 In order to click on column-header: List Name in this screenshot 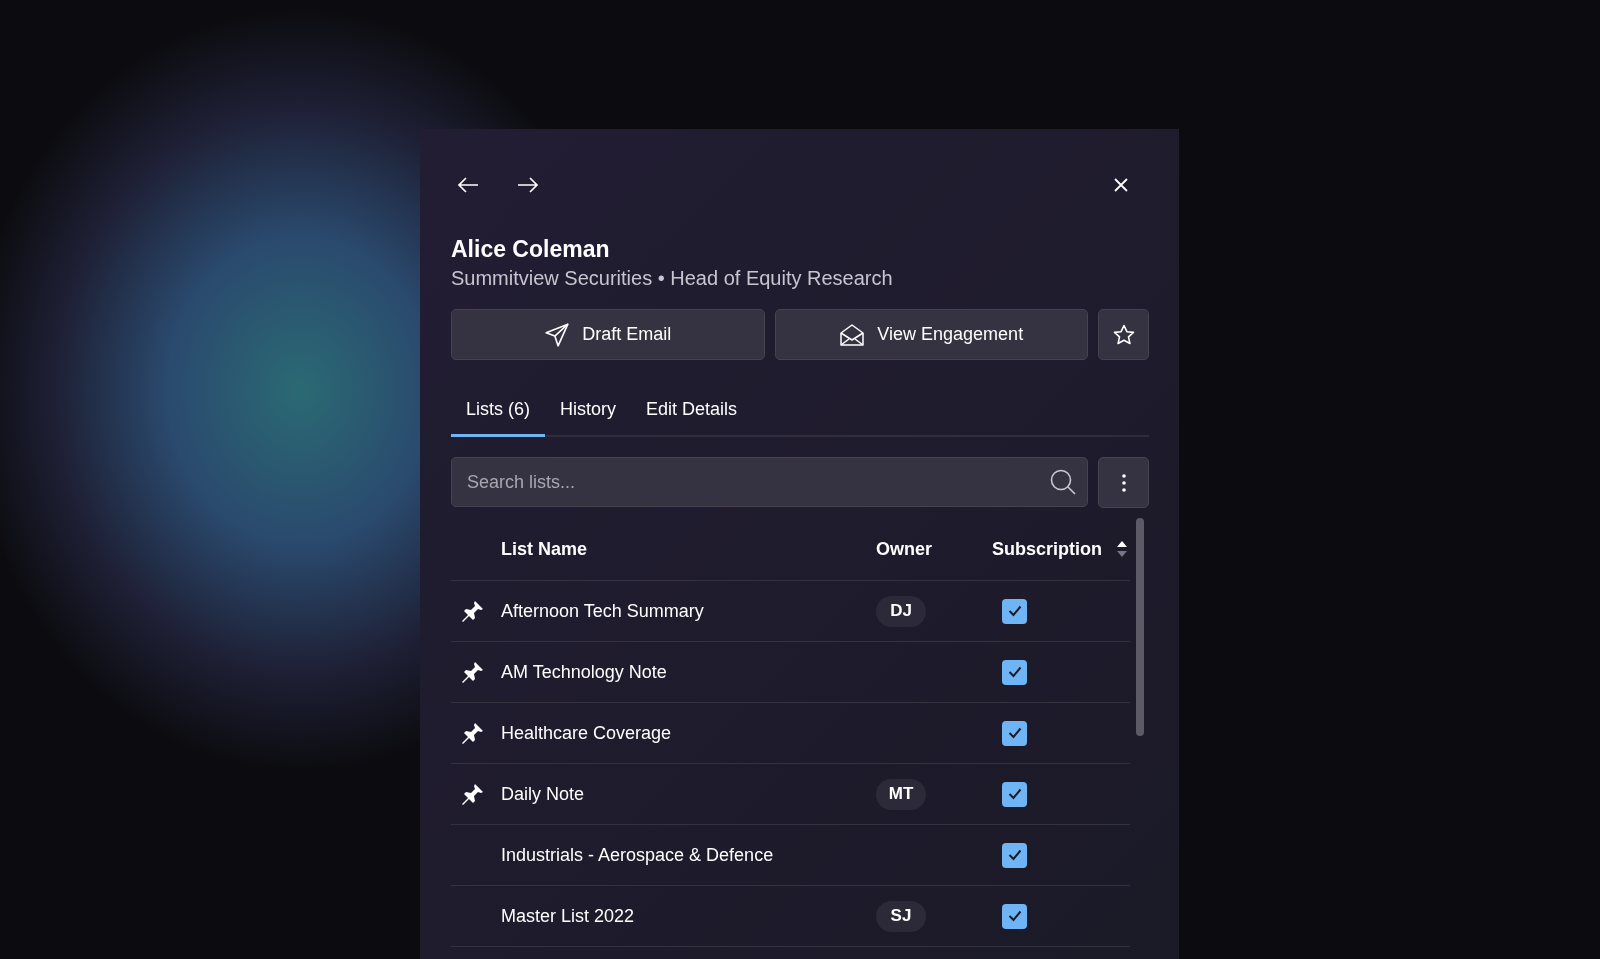, I will do `click(544, 549)`.